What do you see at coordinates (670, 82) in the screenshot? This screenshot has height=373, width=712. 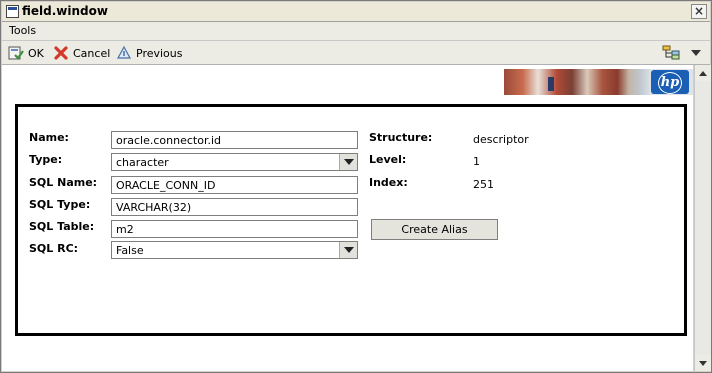 I see `hp-logo: hp` at bounding box center [670, 82].